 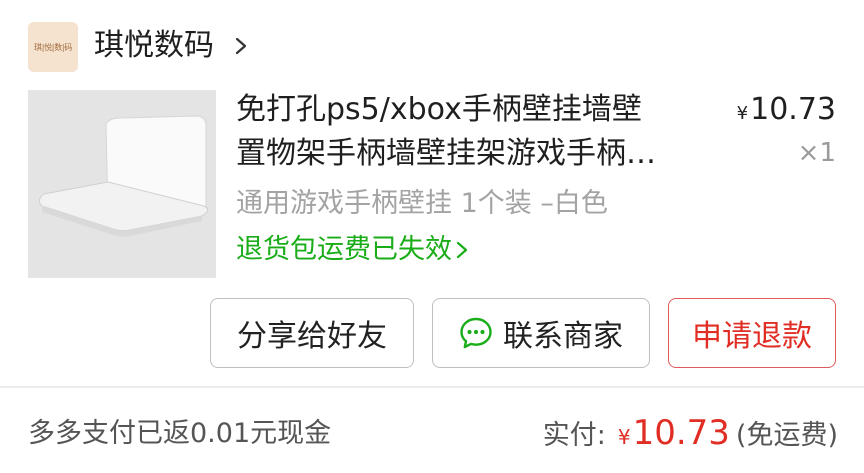 I want to click on amount-paid: 实付: ¥ 10.73 (免运费), so click(x=690, y=435).